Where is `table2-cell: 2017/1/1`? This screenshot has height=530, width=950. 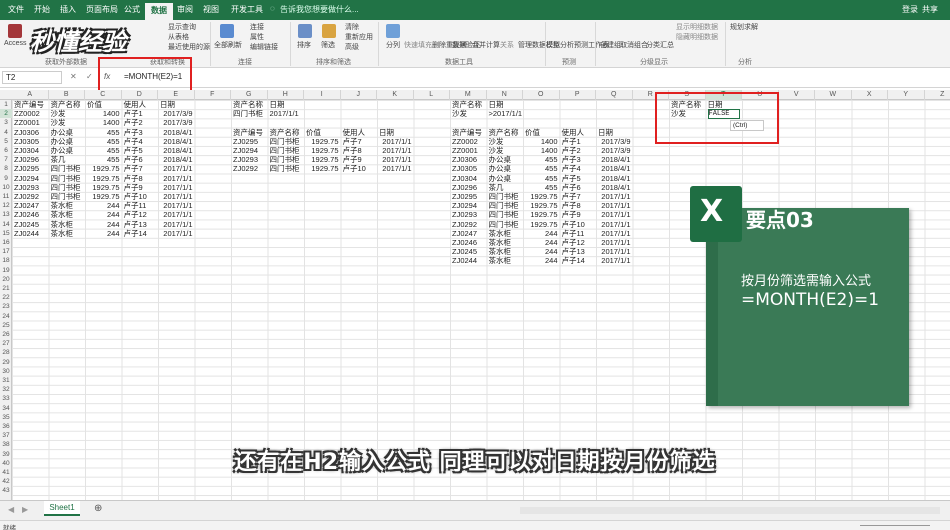 table2-cell: 2017/1/1 is located at coordinates (395, 150).